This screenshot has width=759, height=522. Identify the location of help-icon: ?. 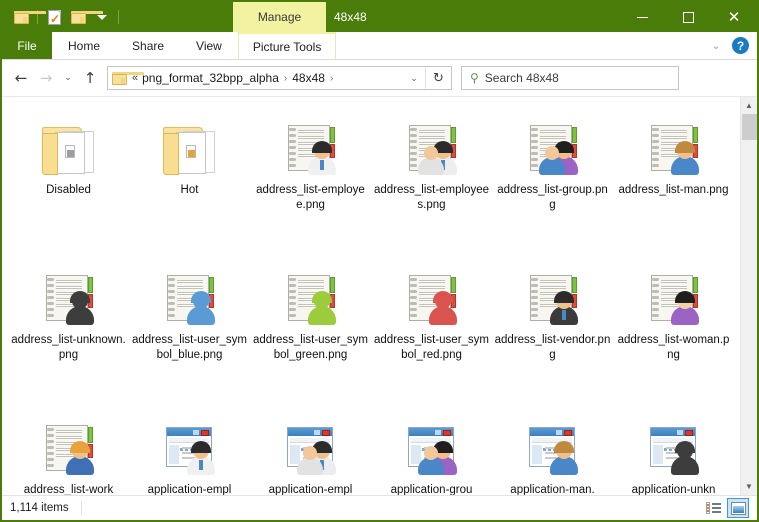
(740, 45).